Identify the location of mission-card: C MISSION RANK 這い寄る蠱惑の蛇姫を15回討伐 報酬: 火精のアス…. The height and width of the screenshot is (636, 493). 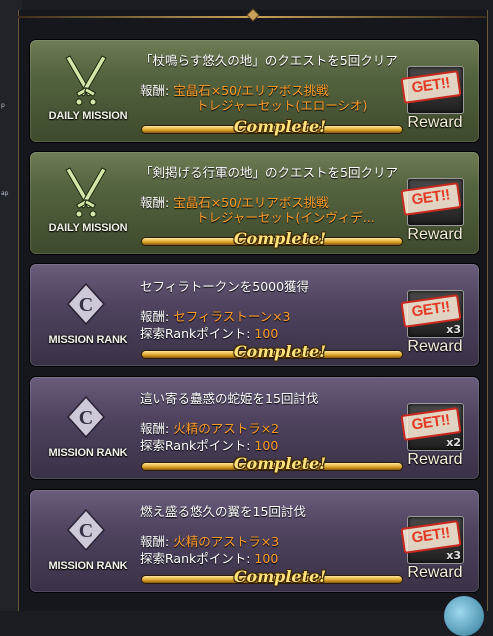
(254, 428).